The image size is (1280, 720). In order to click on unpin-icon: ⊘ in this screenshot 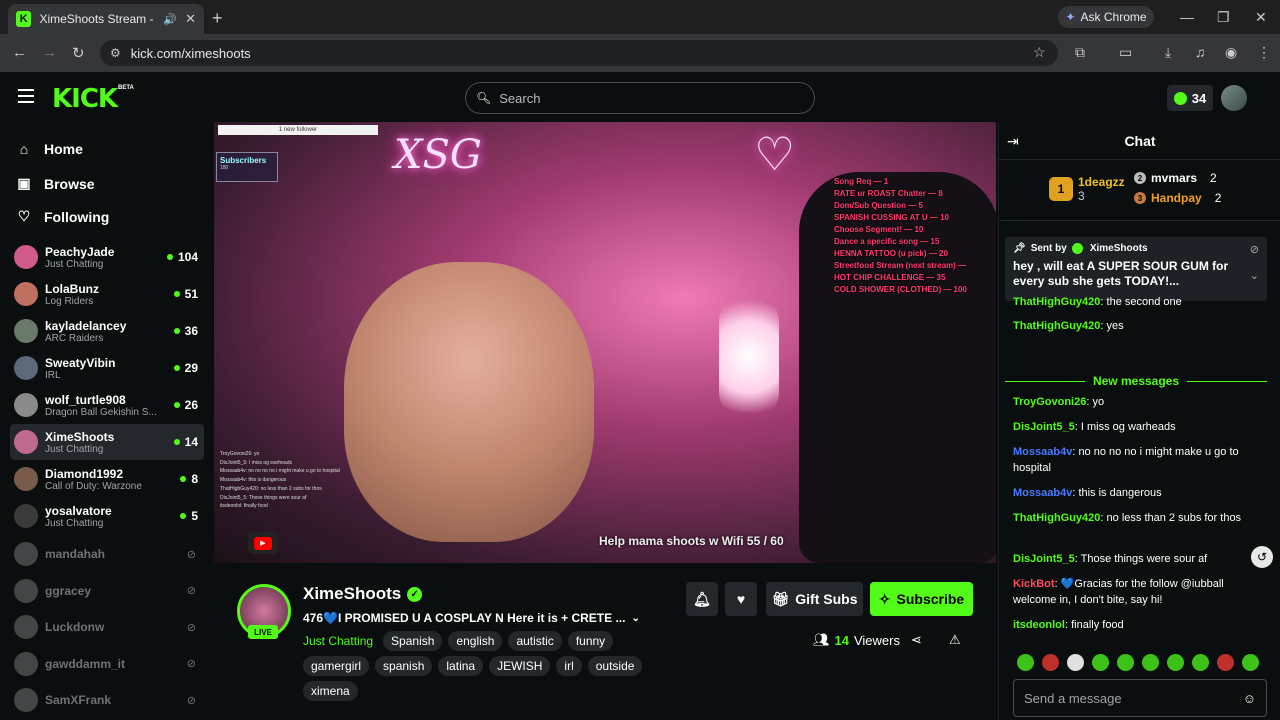, I will do `click(1254, 249)`.